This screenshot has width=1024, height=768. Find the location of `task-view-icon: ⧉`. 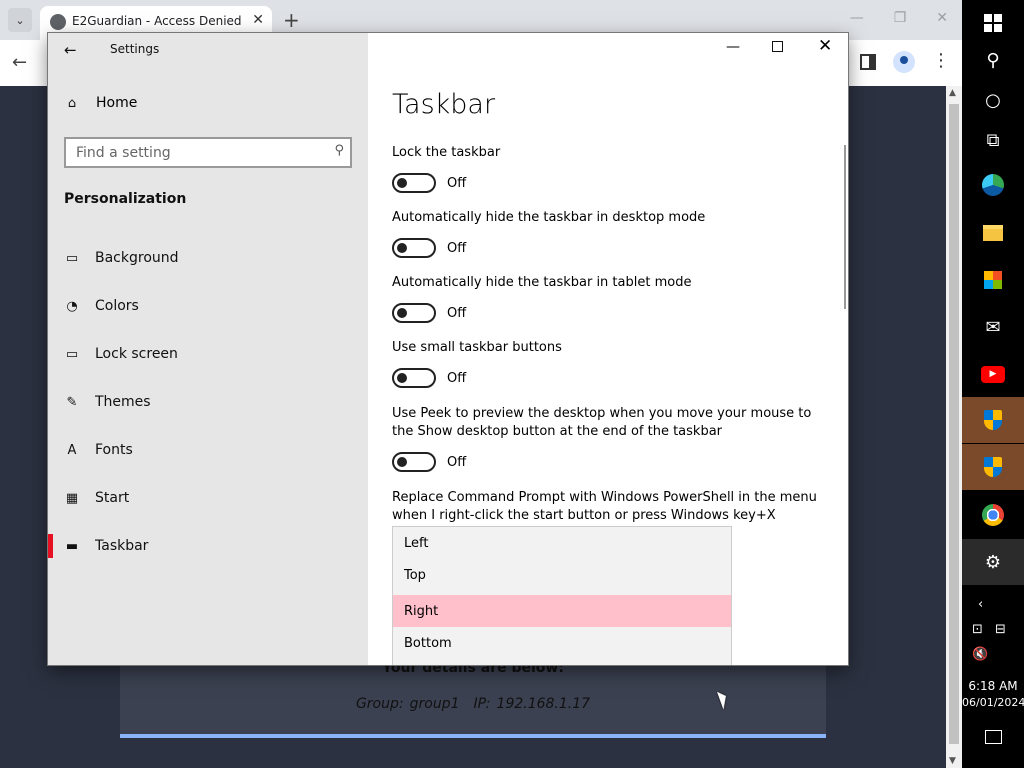

task-view-icon: ⧉ is located at coordinates (993, 140).